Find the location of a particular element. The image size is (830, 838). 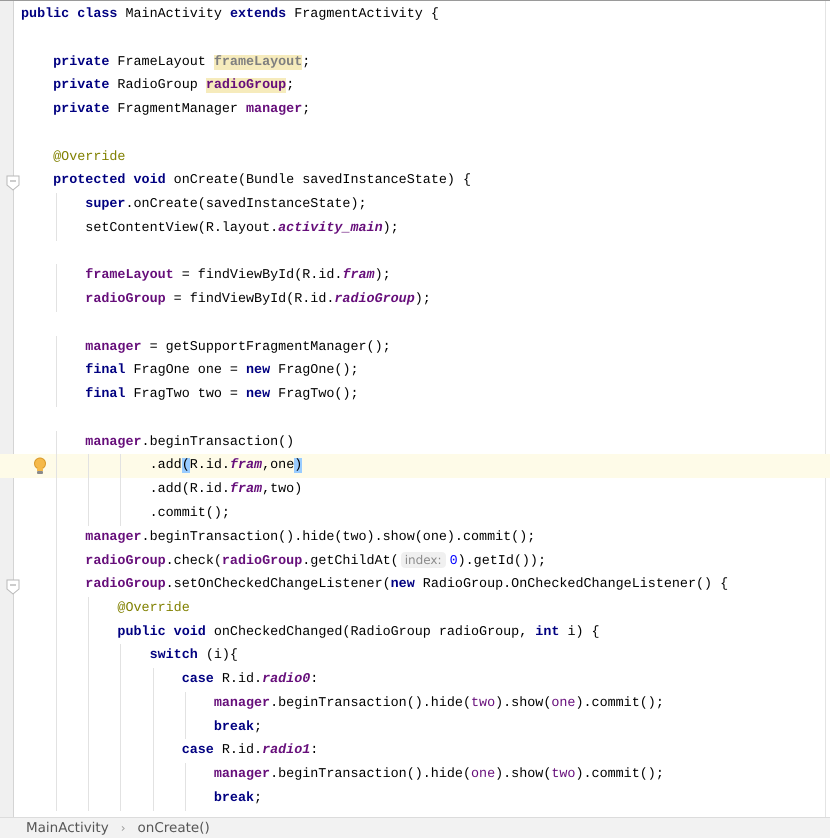

code-line: radioGroup = findViewById(R.id.radioGroup); is located at coordinates (258, 299).